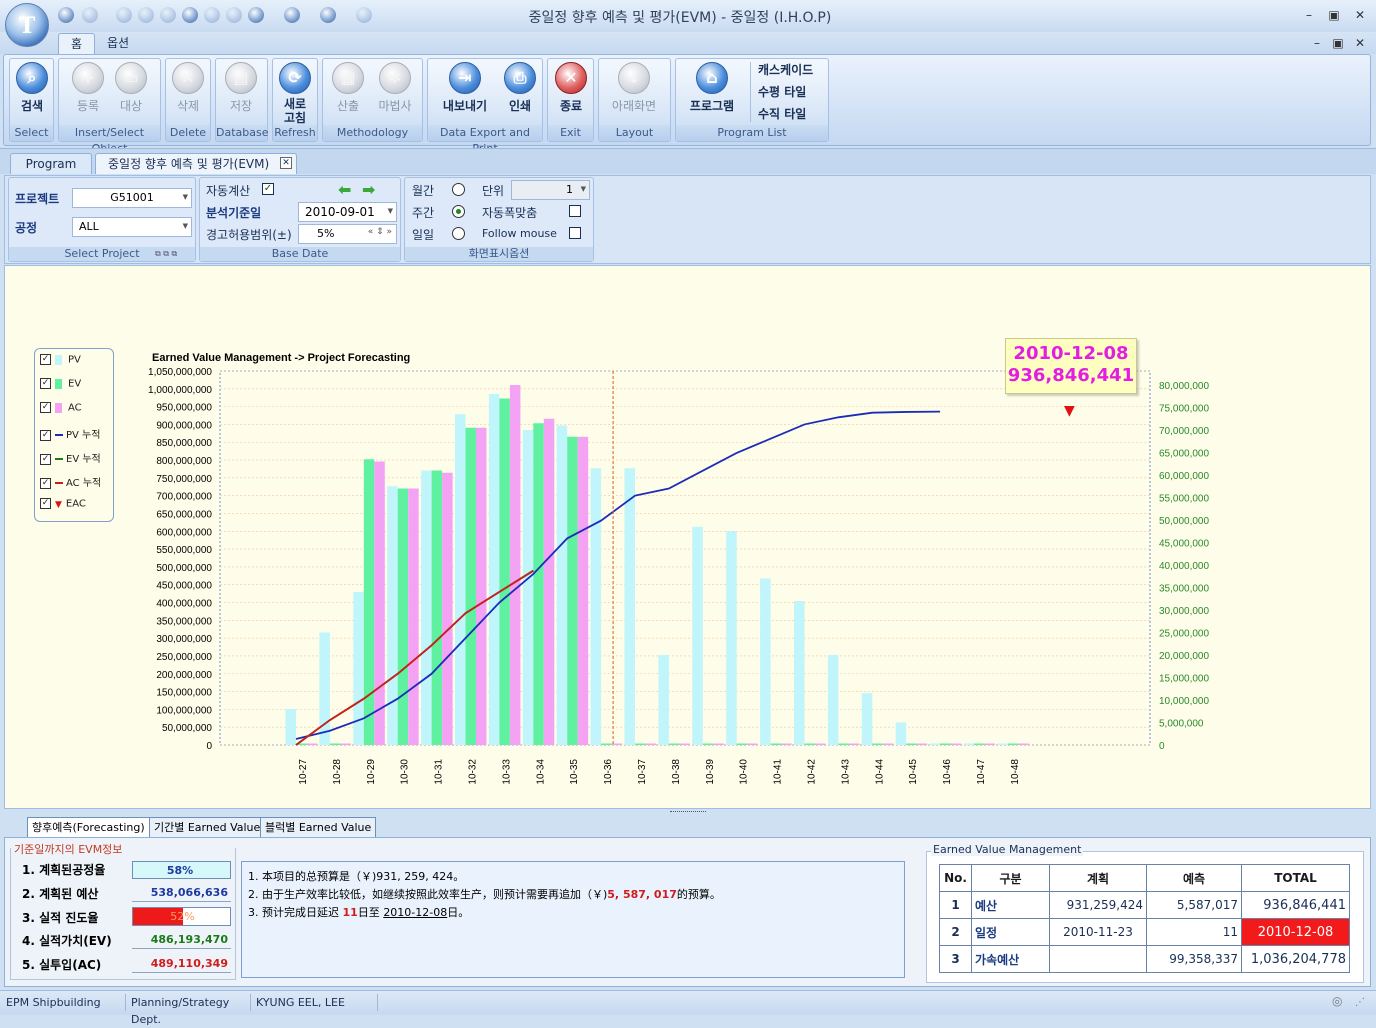 This screenshot has height=1028, width=1376. I want to click on tab-period-ev: 기간별 Earned Value, so click(207, 827).